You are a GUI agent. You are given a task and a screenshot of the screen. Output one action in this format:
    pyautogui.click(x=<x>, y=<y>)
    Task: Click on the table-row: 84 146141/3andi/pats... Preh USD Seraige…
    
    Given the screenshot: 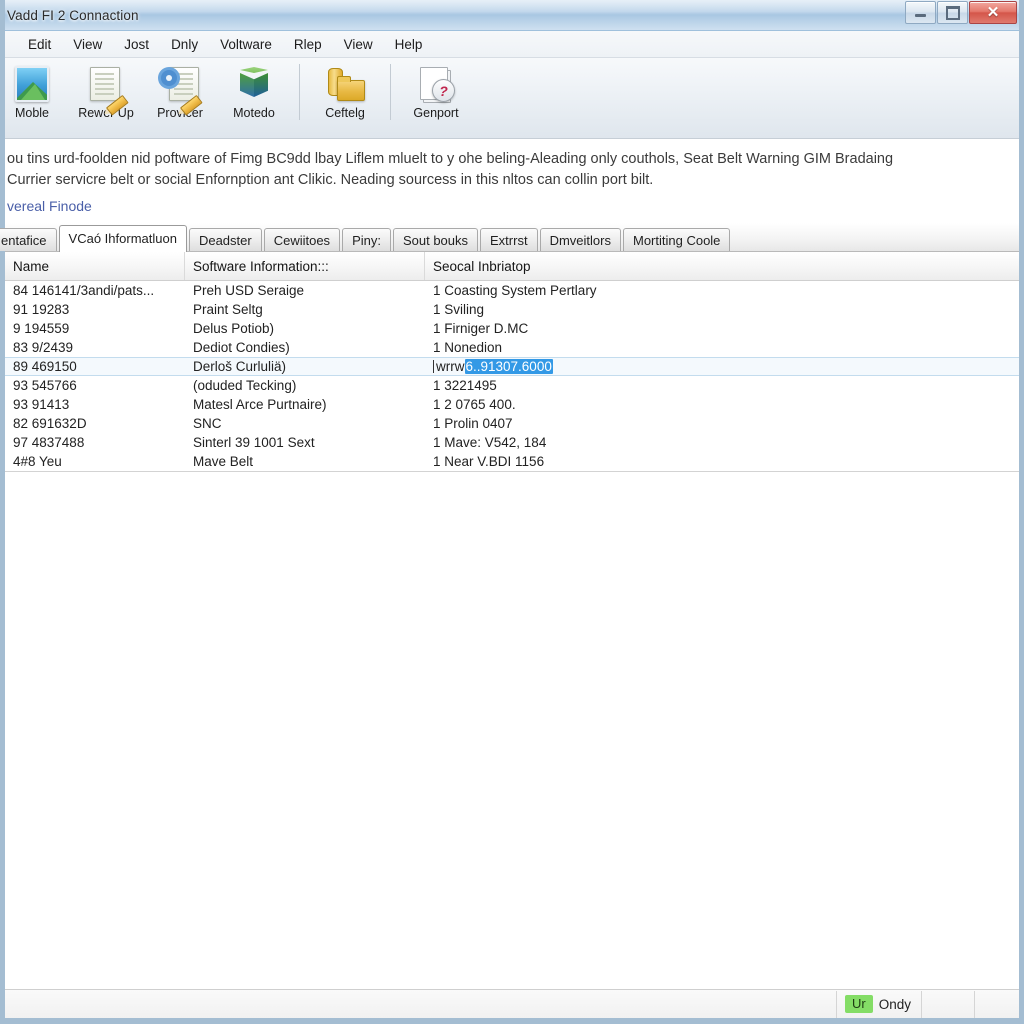 What is the action you would take?
    pyautogui.click(x=512, y=290)
    